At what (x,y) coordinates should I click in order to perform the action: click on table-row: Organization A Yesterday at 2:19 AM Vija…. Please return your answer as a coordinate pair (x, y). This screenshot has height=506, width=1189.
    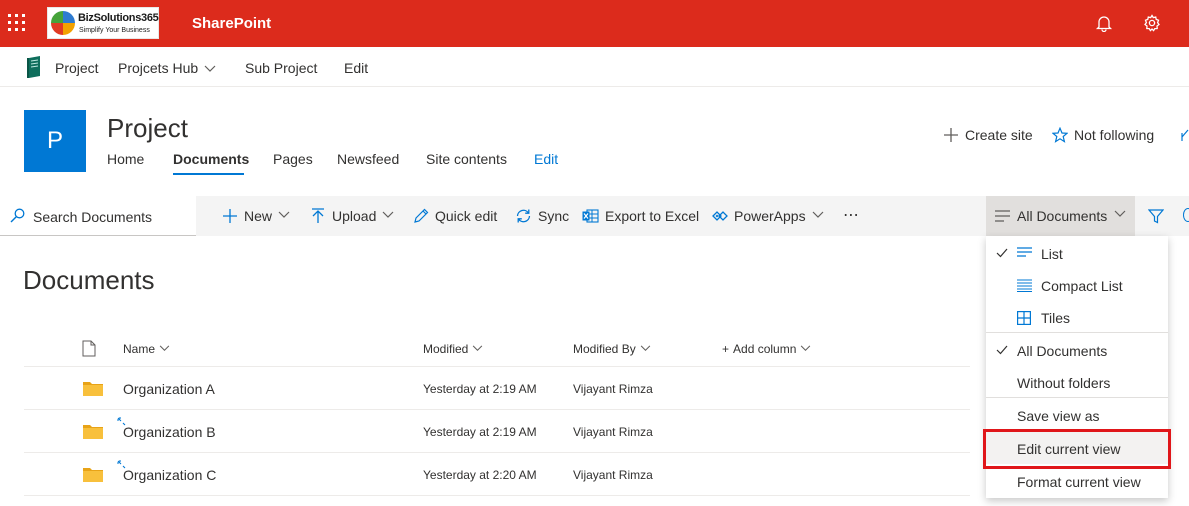
    Looking at the image, I should click on (497, 388).